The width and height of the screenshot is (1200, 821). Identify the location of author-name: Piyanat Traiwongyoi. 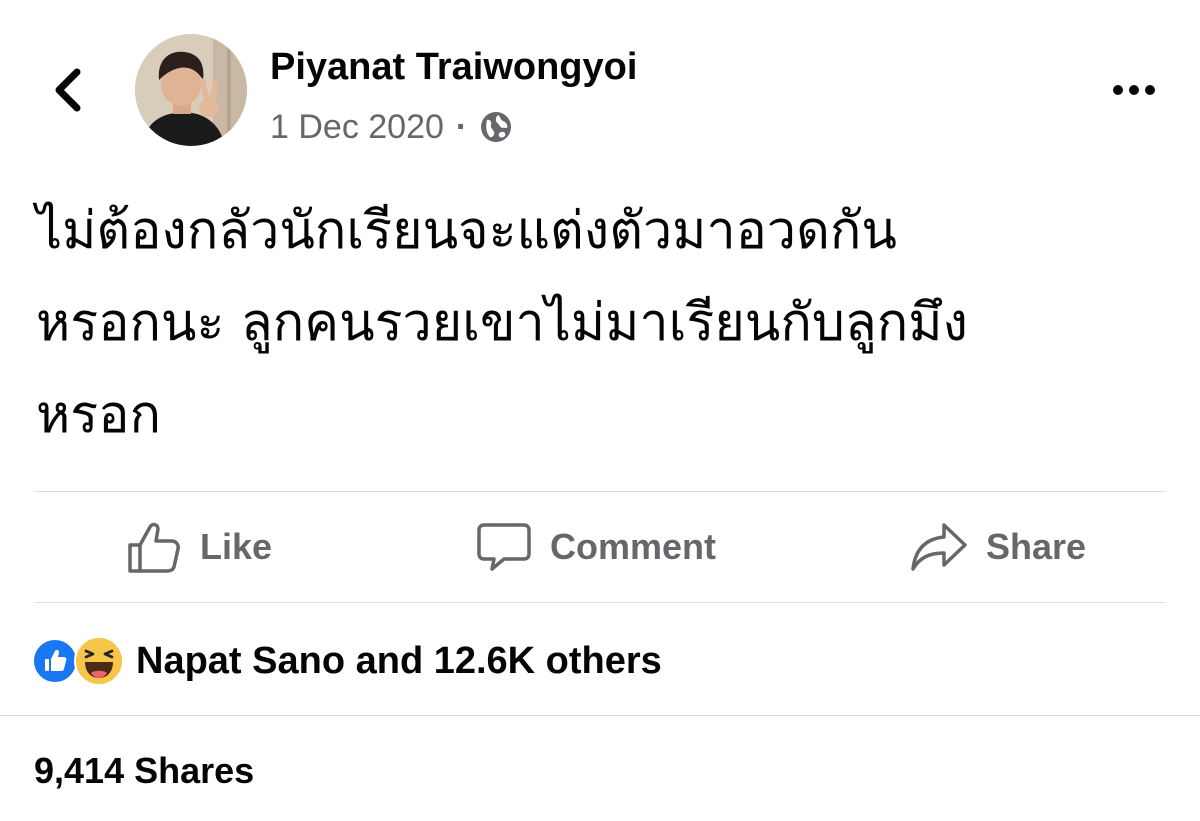
(453, 67).